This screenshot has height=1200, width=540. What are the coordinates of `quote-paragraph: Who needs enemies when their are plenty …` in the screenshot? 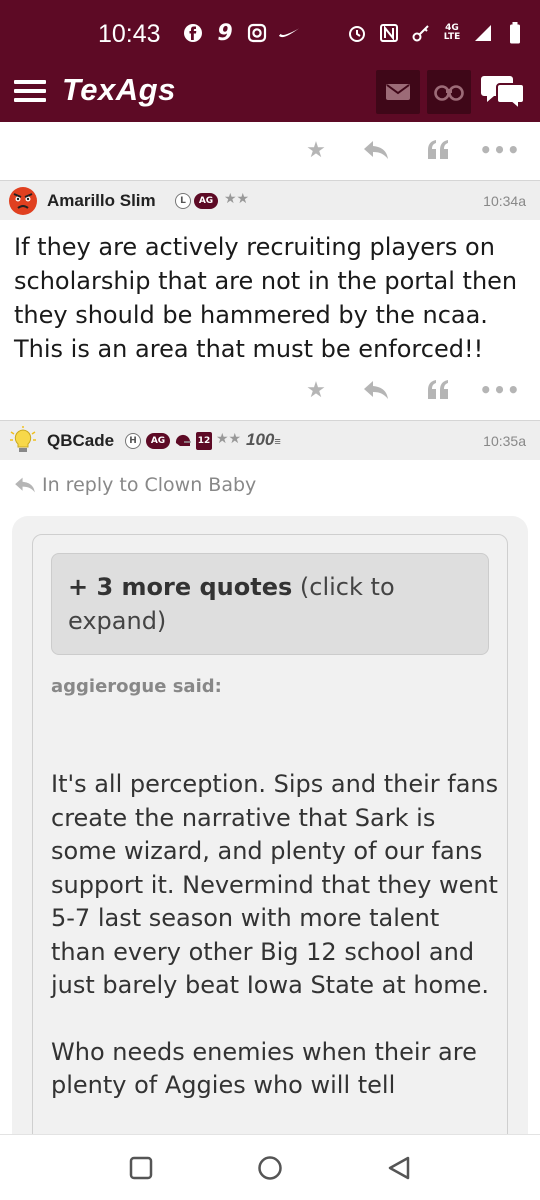 It's located at (264, 1068).